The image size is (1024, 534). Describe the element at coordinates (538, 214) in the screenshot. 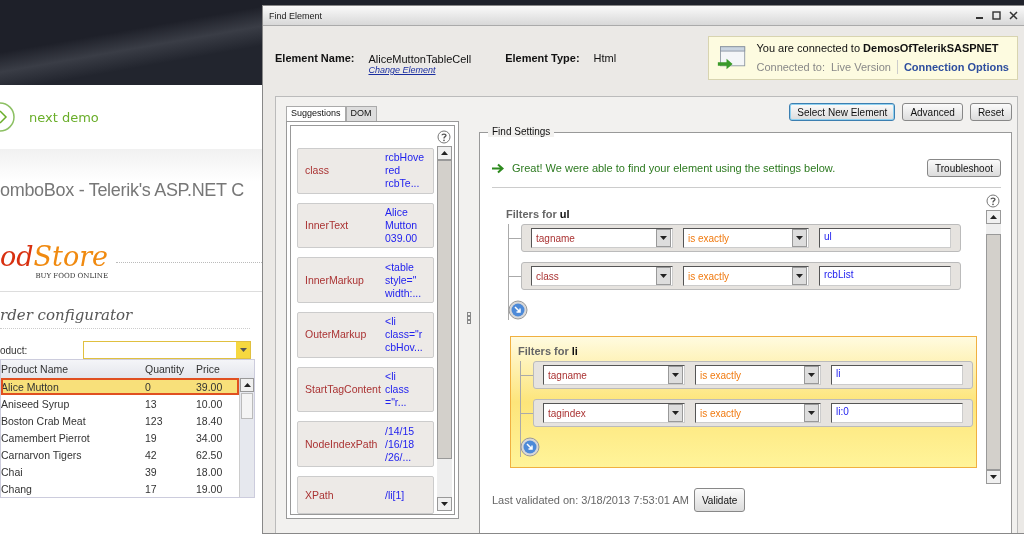

I see `filter-group-title: Filters for ul` at that location.